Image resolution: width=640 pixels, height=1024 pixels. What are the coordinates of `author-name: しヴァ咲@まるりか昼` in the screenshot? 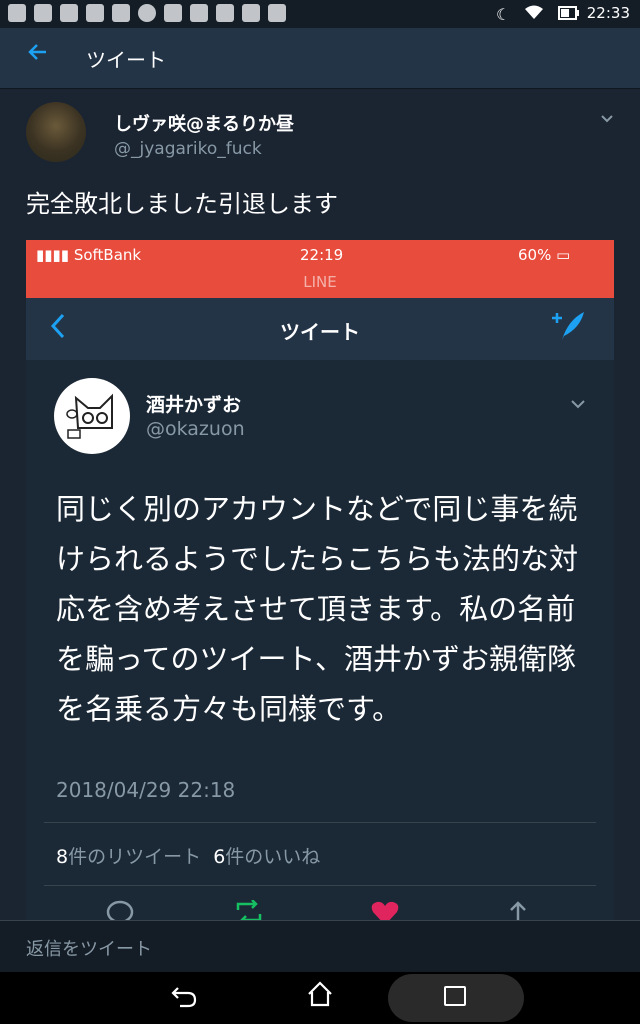 It's located at (204, 123).